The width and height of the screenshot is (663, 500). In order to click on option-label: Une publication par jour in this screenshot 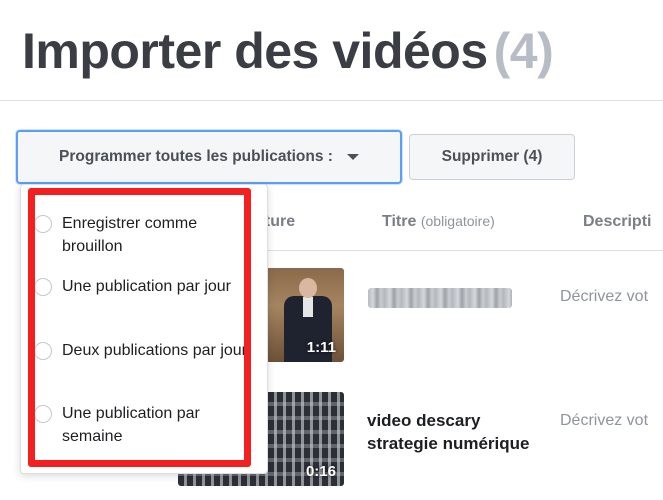, I will do `click(146, 286)`.